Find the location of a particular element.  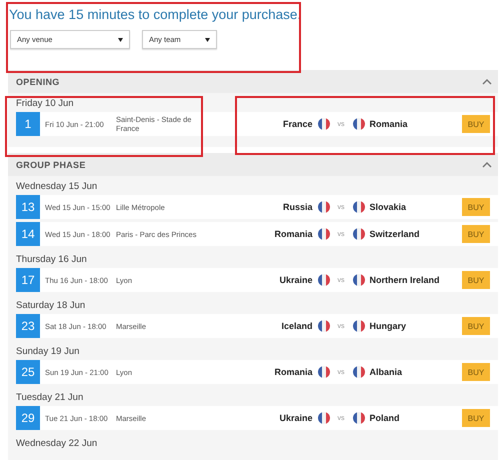

away-team: Slovakia is located at coordinates (389, 207).